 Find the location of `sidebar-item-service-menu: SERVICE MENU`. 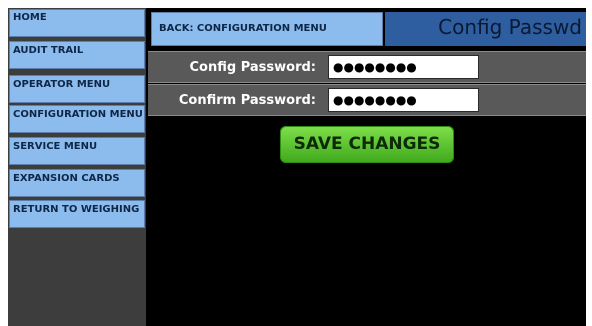

sidebar-item-service-menu: SERVICE MENU is located at coordinates (77, 151).